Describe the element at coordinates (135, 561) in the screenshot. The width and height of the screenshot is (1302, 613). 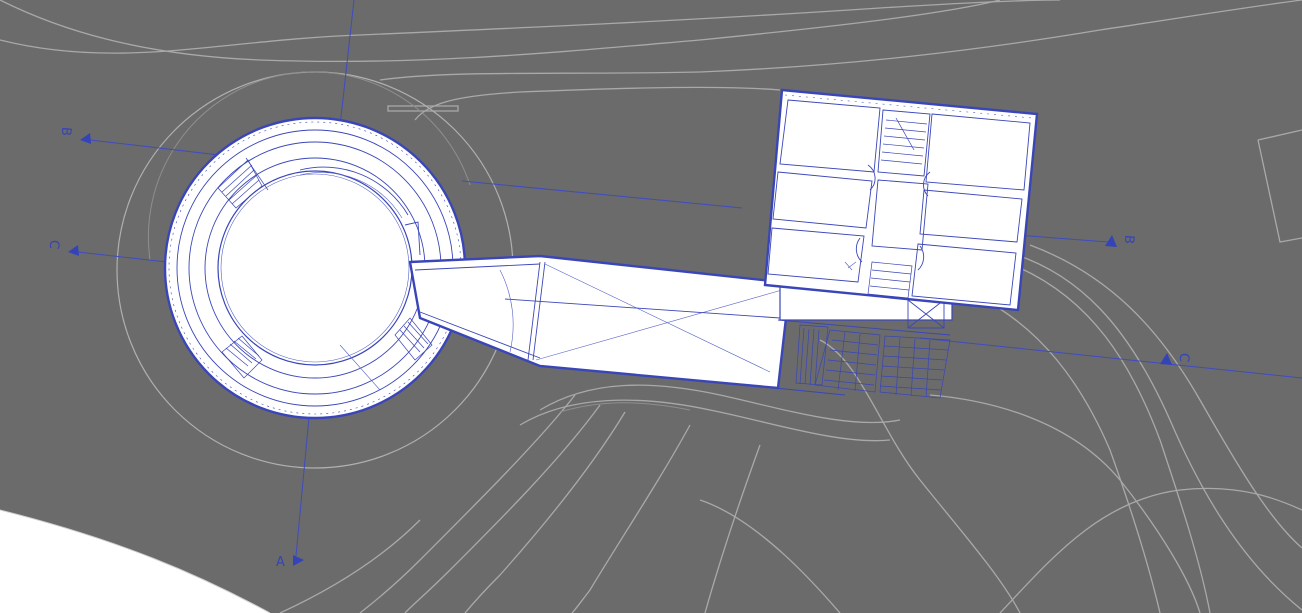
I see `outside-site-area` at that location.